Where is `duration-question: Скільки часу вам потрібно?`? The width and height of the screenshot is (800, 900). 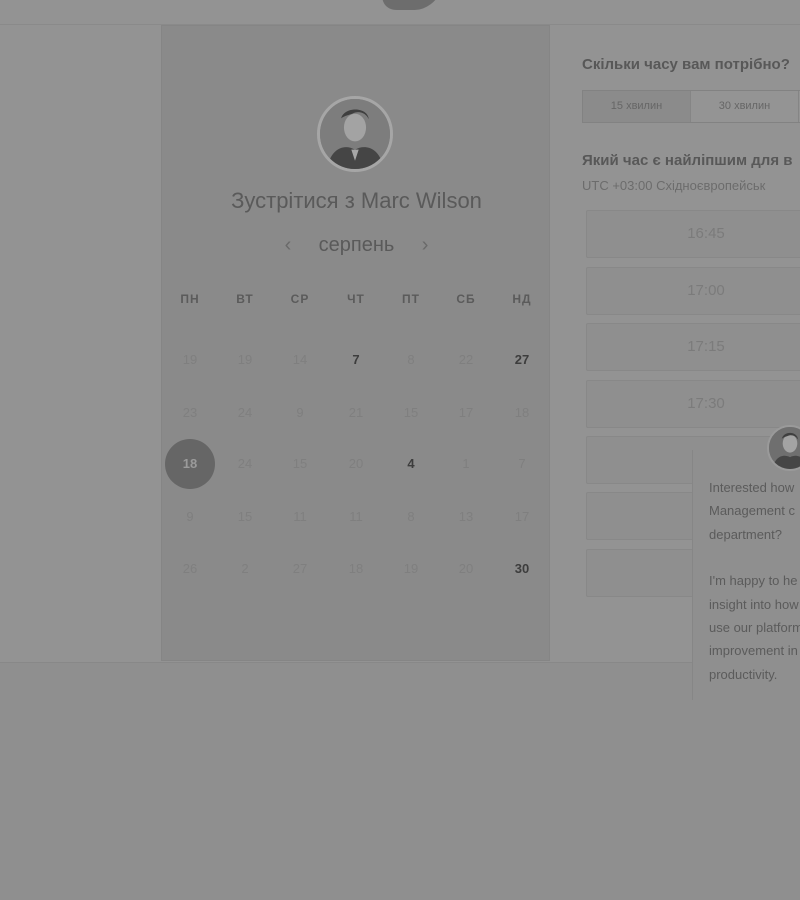 duration-question: Скільки часу вам потрібно? is located at coordinates (686, 64).